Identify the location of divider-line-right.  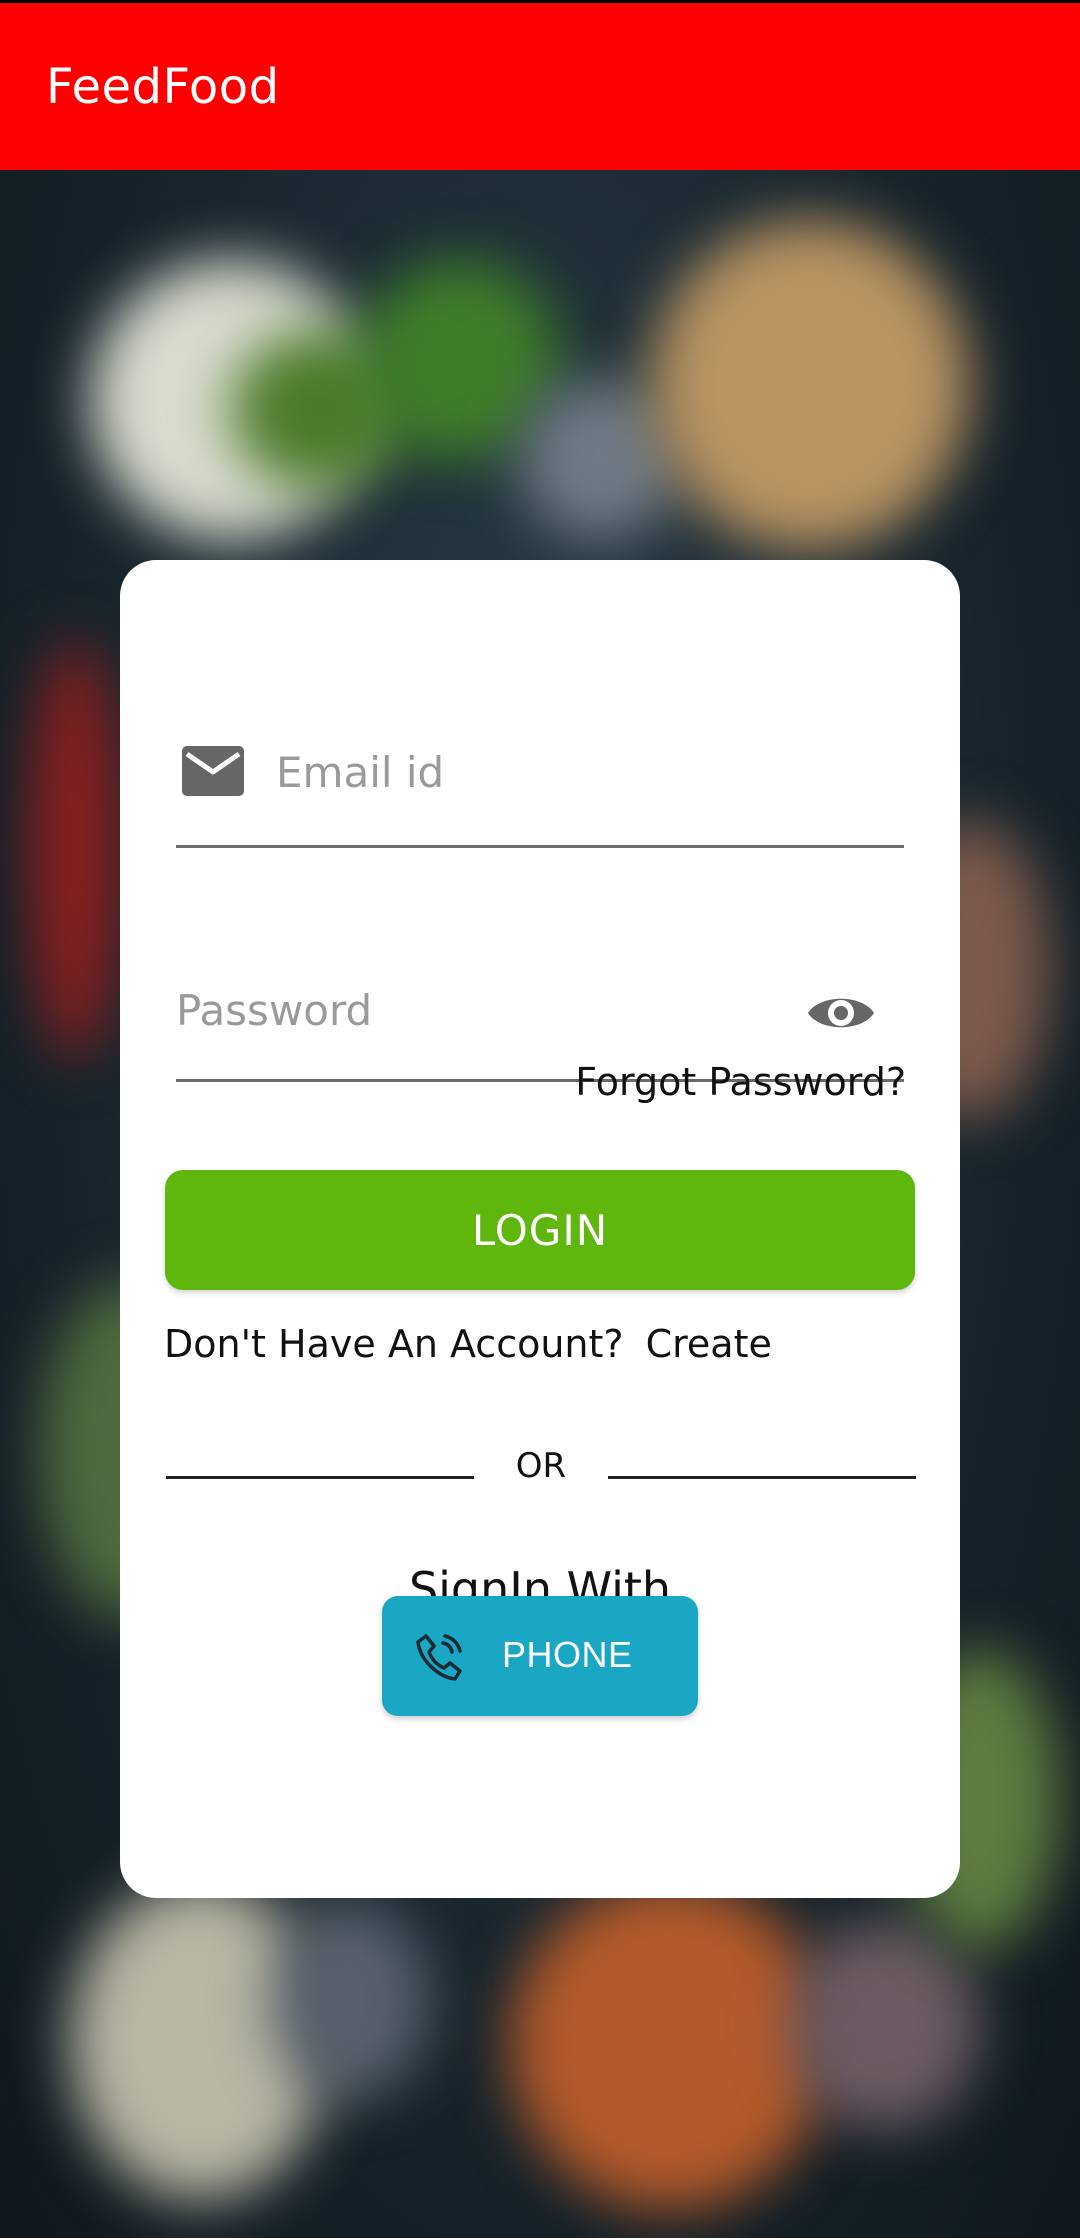
(762, 1477).